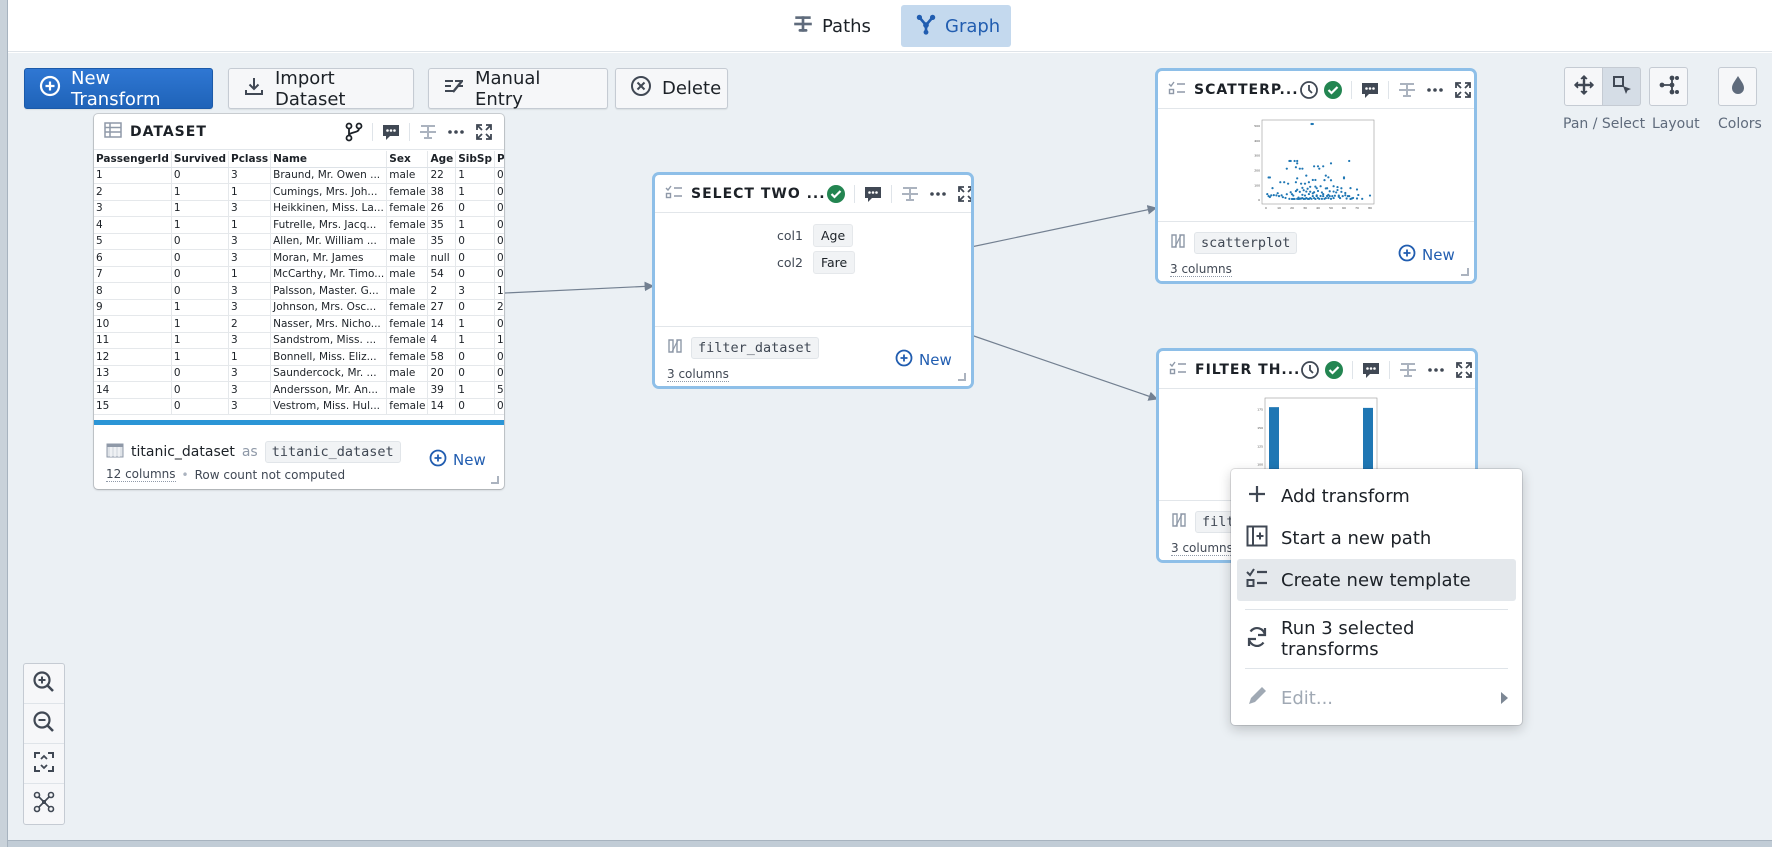 This screenshot has height=847, width=1772. Describe the element at coordinates (200, 159) in the screenshot. I see `column-header: Survived` at that location.